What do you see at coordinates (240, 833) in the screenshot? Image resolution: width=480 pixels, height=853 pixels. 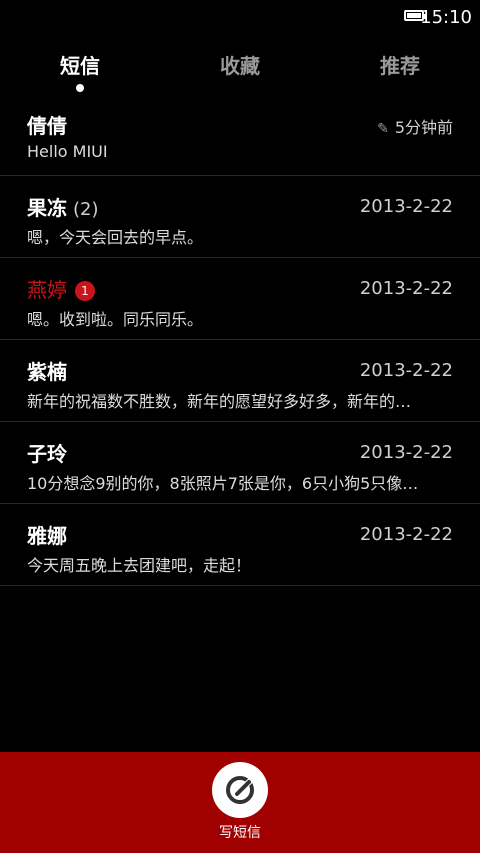 I see `compose-label: 写短信` at bounding box center [240, 833].